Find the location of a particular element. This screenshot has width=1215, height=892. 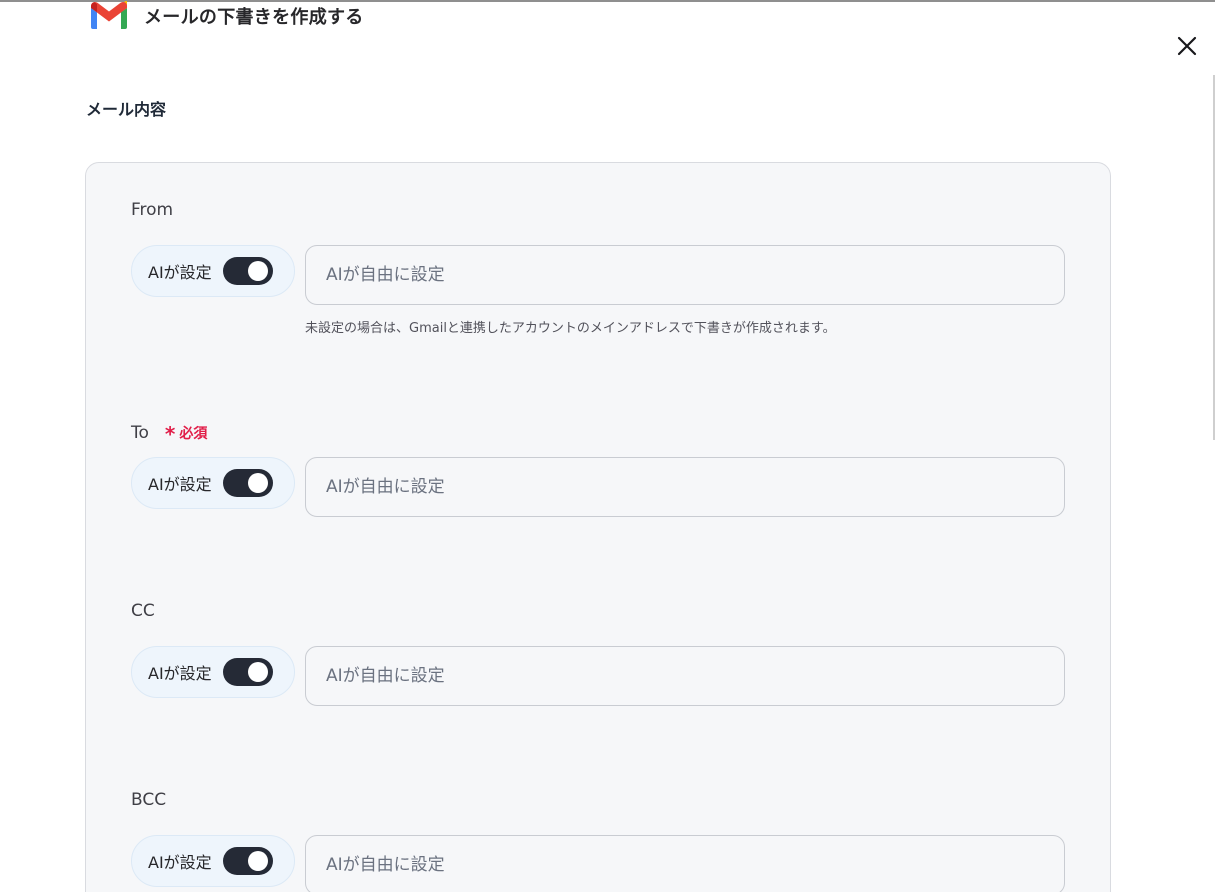

cc-label: CC is located at coordinates (143, 611).